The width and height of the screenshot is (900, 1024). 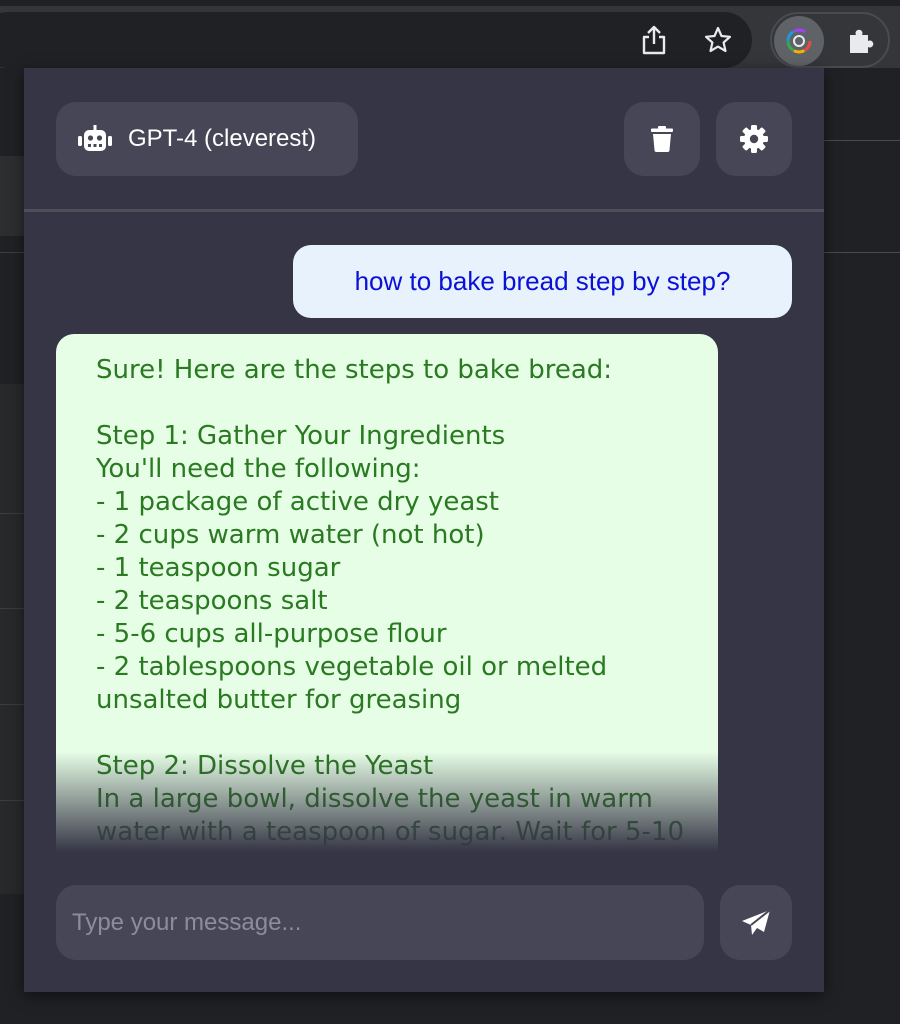 I want to click on model-label: GPT-4 (cleverest), so click(x=222, y=138).